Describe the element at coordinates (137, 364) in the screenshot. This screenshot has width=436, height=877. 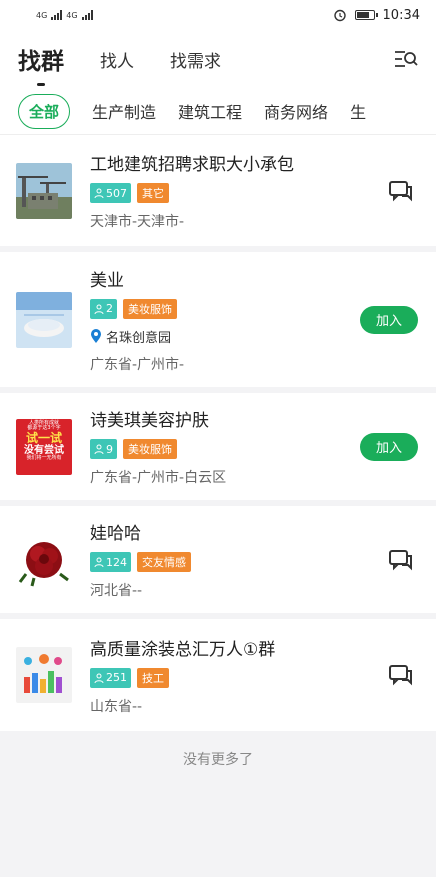
I see `group-location: 广东省-广州市-` at that location.